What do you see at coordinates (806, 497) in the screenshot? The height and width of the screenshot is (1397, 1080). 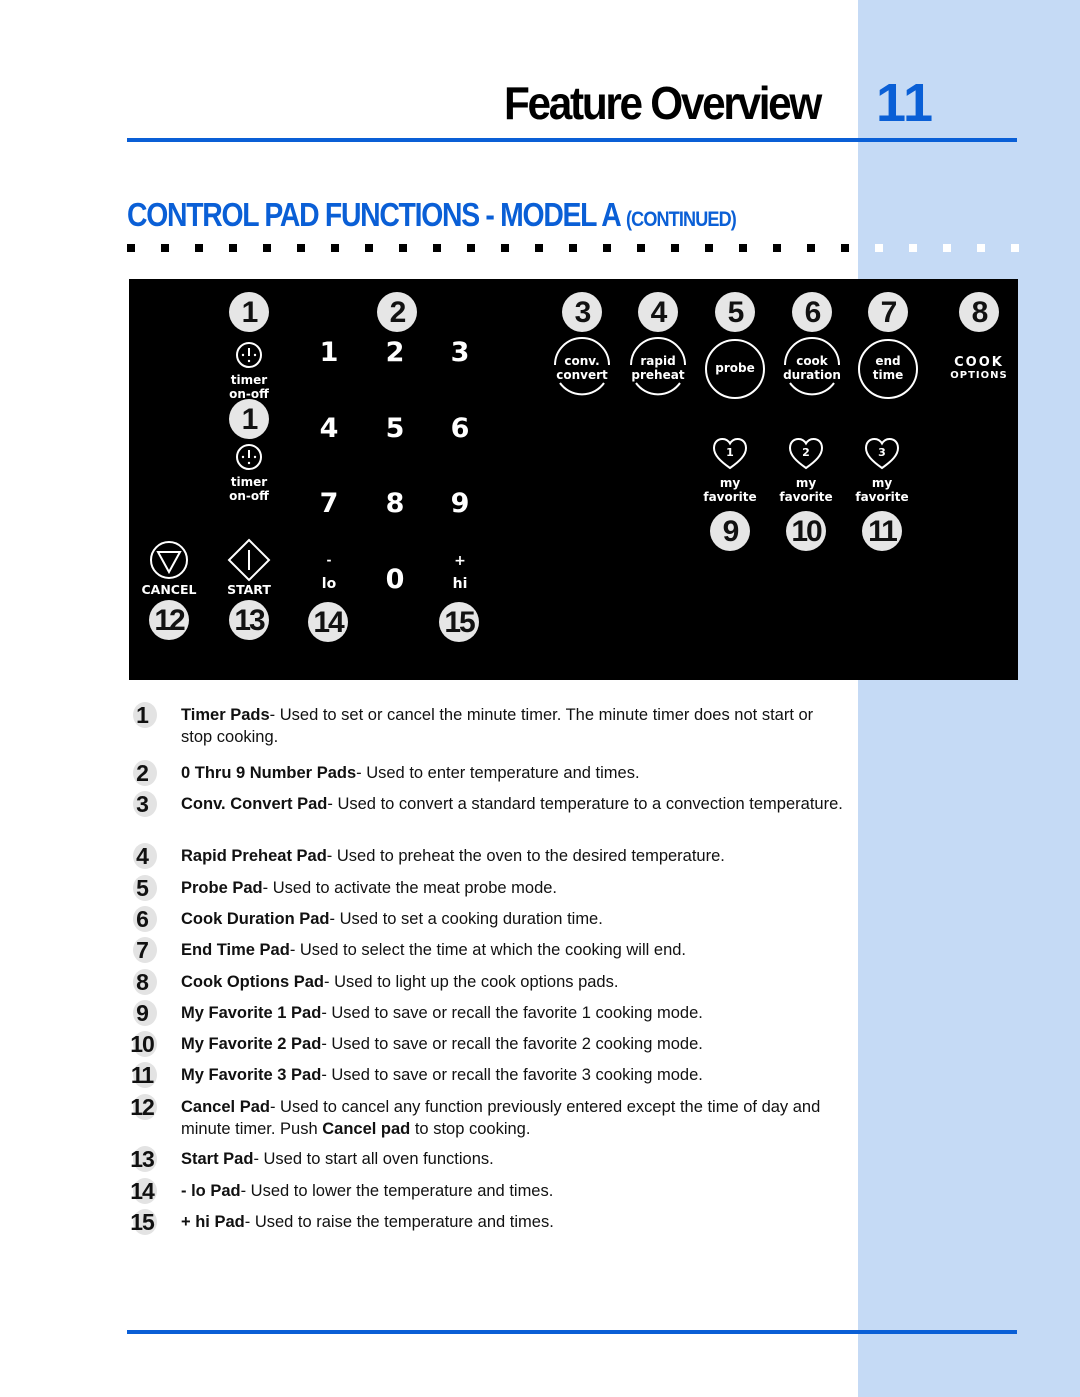 I see `favorite-label-line2: favorite` at bounding box center [806, 497].